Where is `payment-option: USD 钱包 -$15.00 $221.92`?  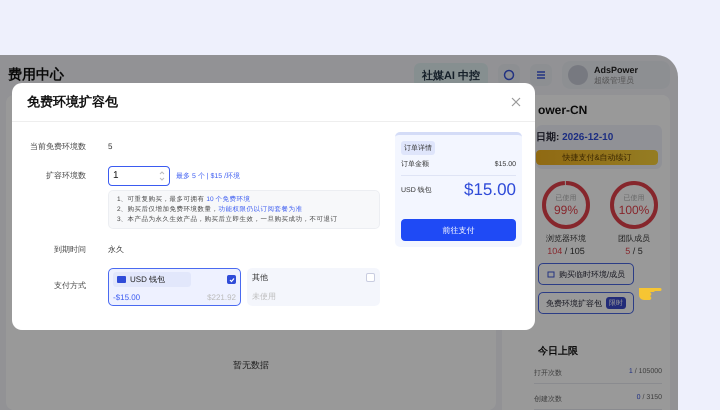
payment-option: USD 钱包 -$15.00 $221.92 is located at coordinates (174, 287).